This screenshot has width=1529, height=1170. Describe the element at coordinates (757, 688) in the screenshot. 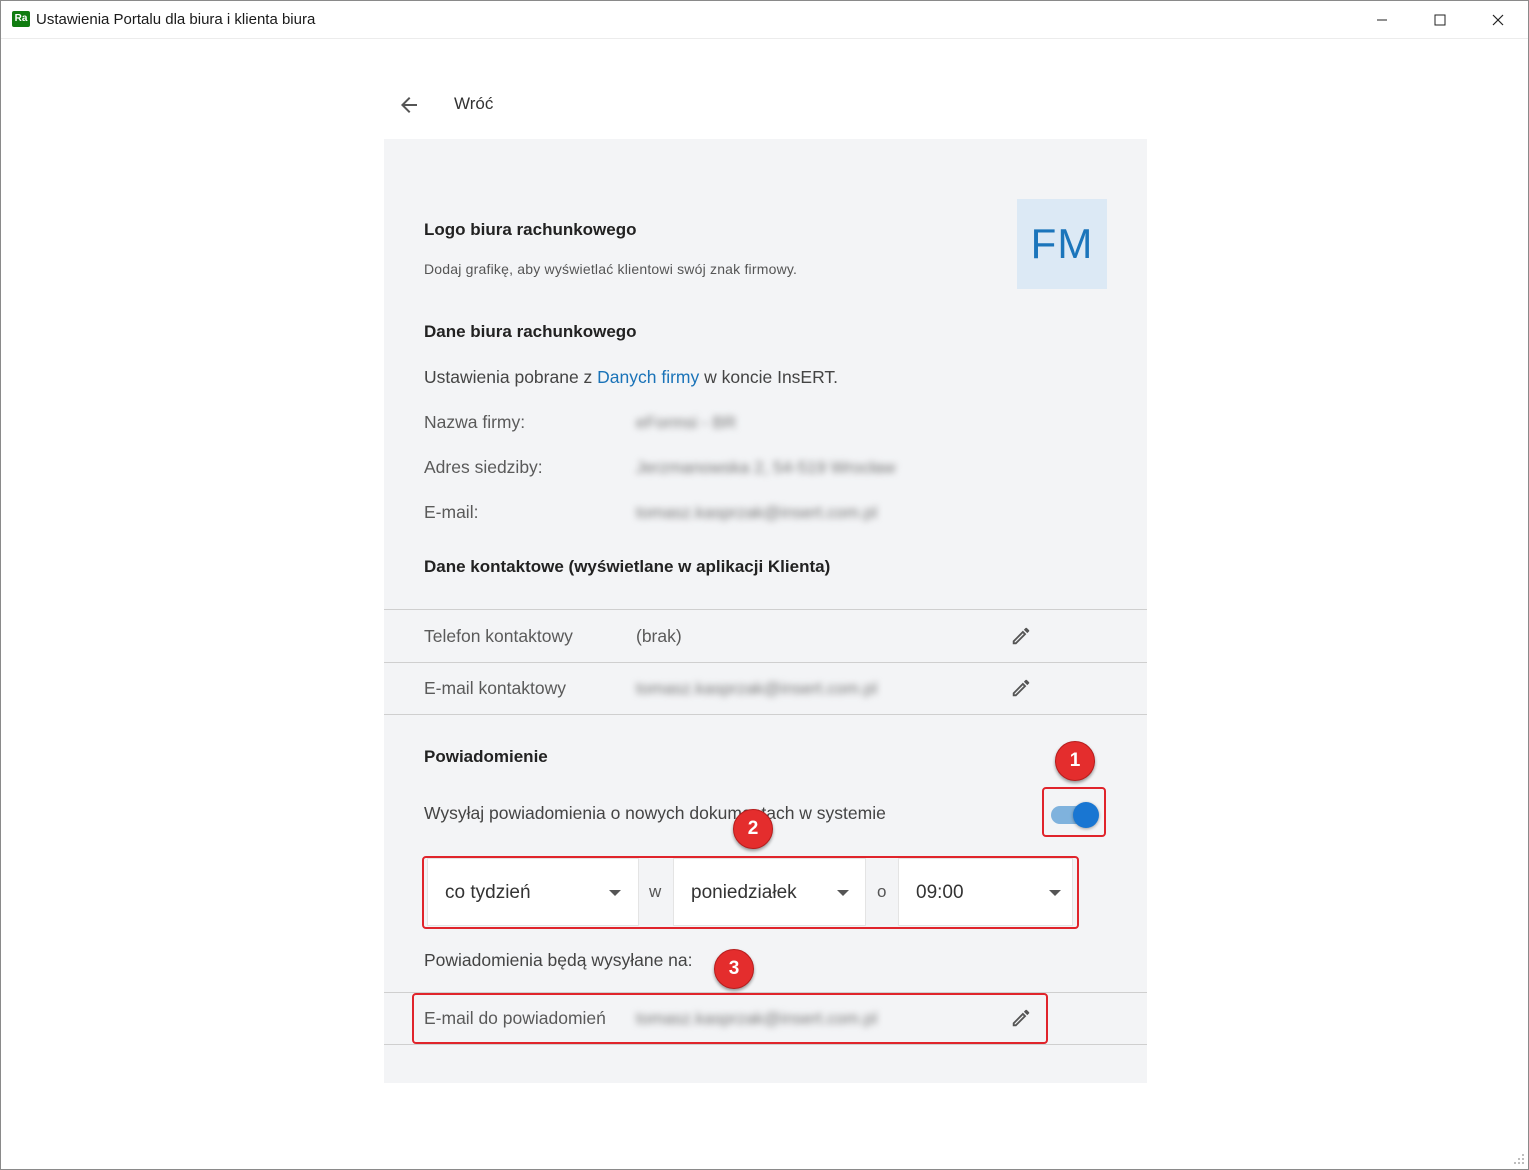

I see `contact-email-value: tomasz.kasprzak@insert.com.pl` at that location.